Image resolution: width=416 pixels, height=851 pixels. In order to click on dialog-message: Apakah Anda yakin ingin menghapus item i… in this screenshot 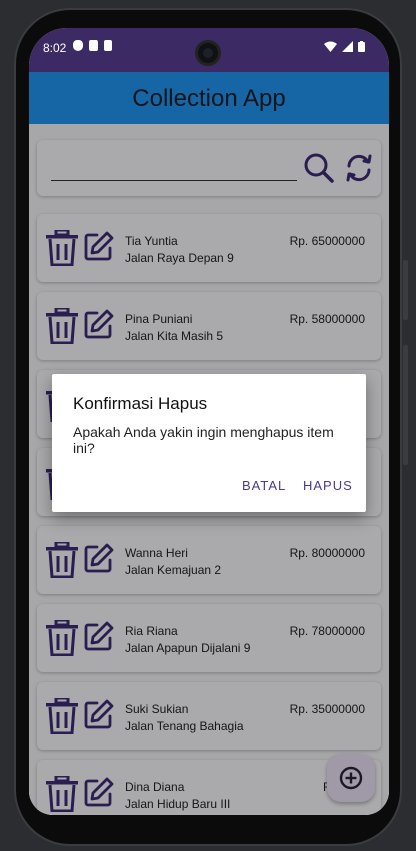, I will do `click(203, 440)`.